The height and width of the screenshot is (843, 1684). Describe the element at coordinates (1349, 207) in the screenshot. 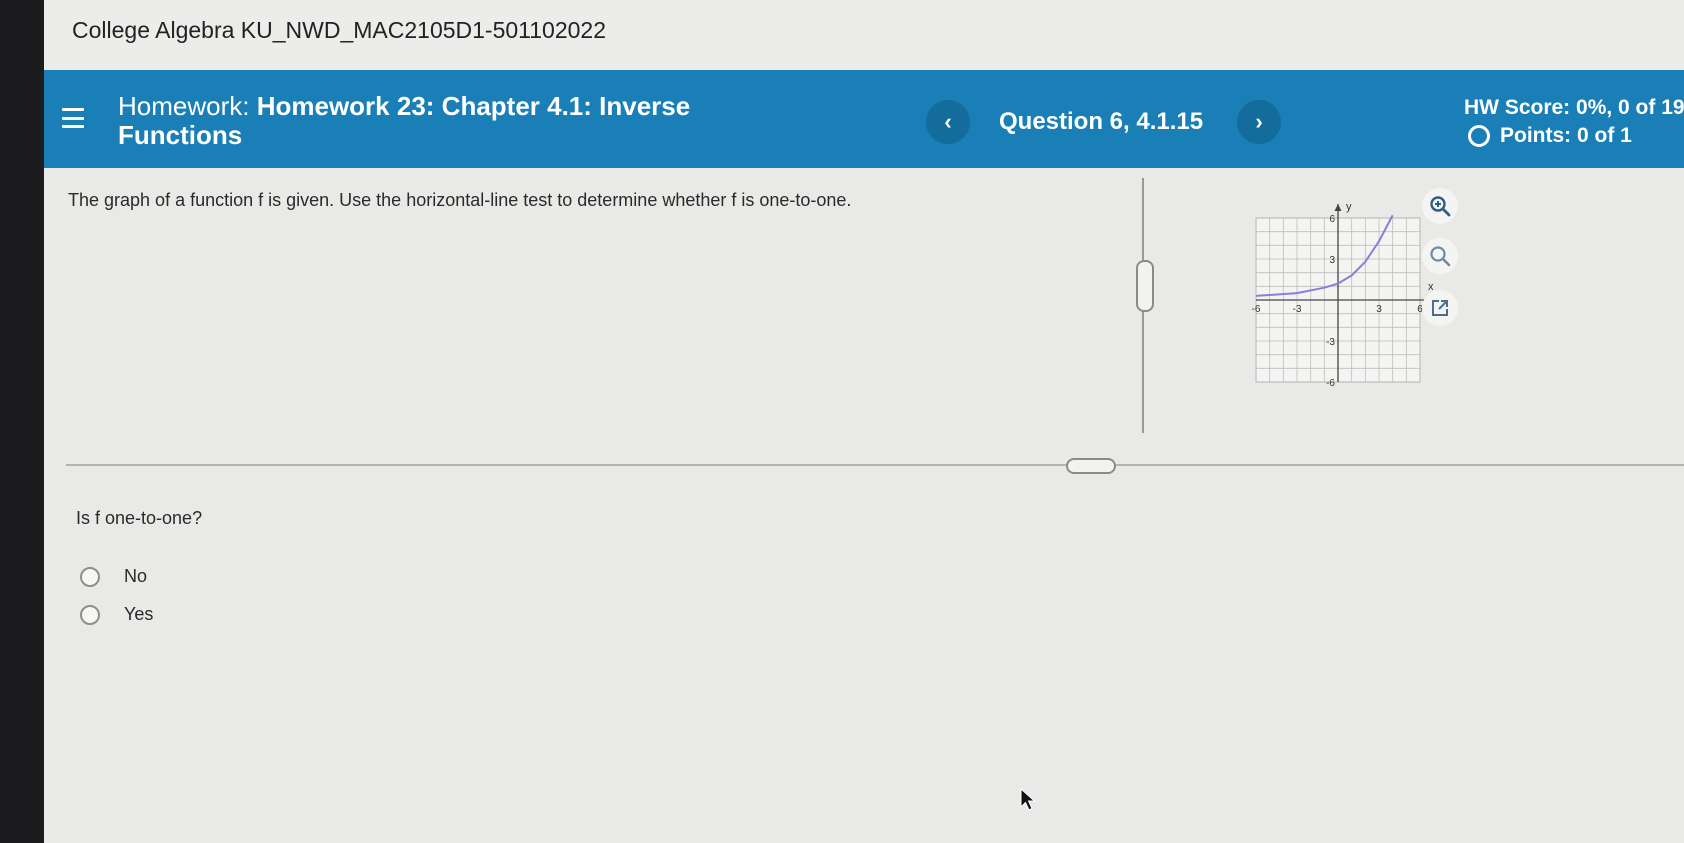

I see `y-axis-label: y` at that location.